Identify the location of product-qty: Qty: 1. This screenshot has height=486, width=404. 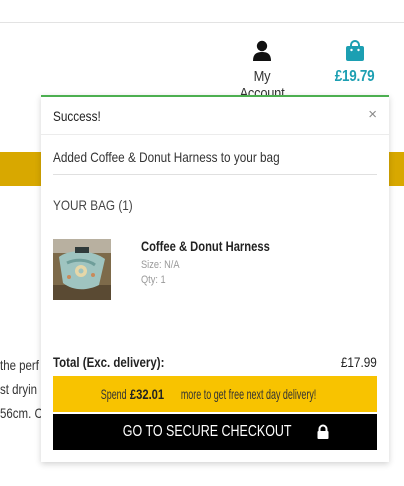
(153, 280).